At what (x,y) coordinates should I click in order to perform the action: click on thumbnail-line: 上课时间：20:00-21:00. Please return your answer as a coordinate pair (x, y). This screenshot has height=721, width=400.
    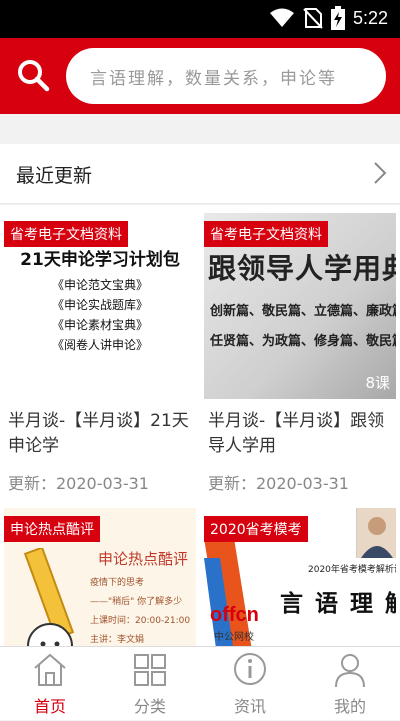
    Looking at the image, I should click on (140, 621).